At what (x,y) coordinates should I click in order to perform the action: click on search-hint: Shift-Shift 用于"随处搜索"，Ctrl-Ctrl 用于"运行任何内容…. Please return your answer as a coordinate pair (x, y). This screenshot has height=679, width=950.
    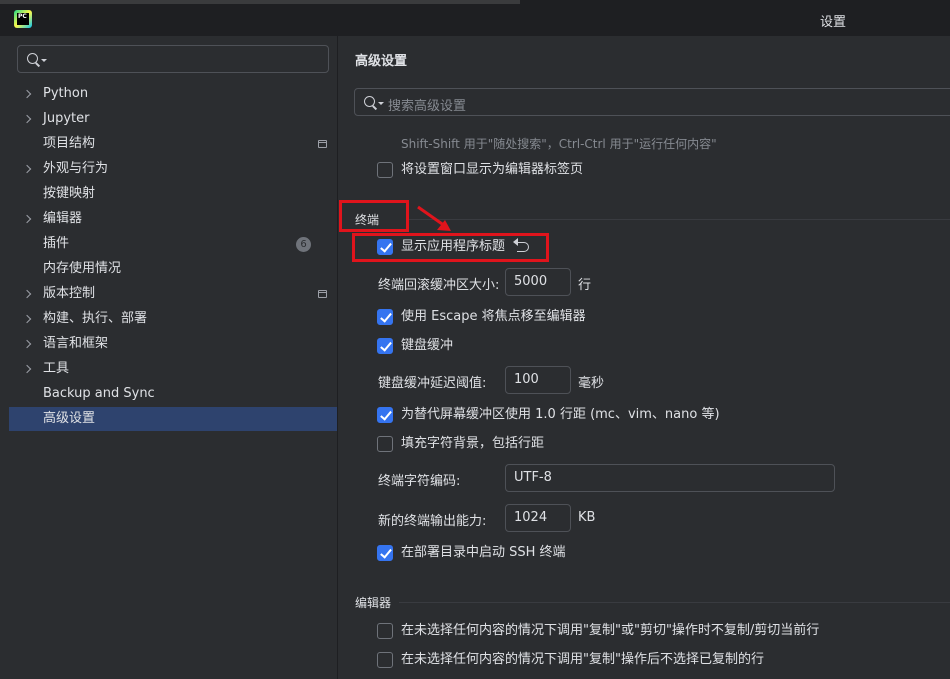
    Looking at the image, I should click on (559, 144).